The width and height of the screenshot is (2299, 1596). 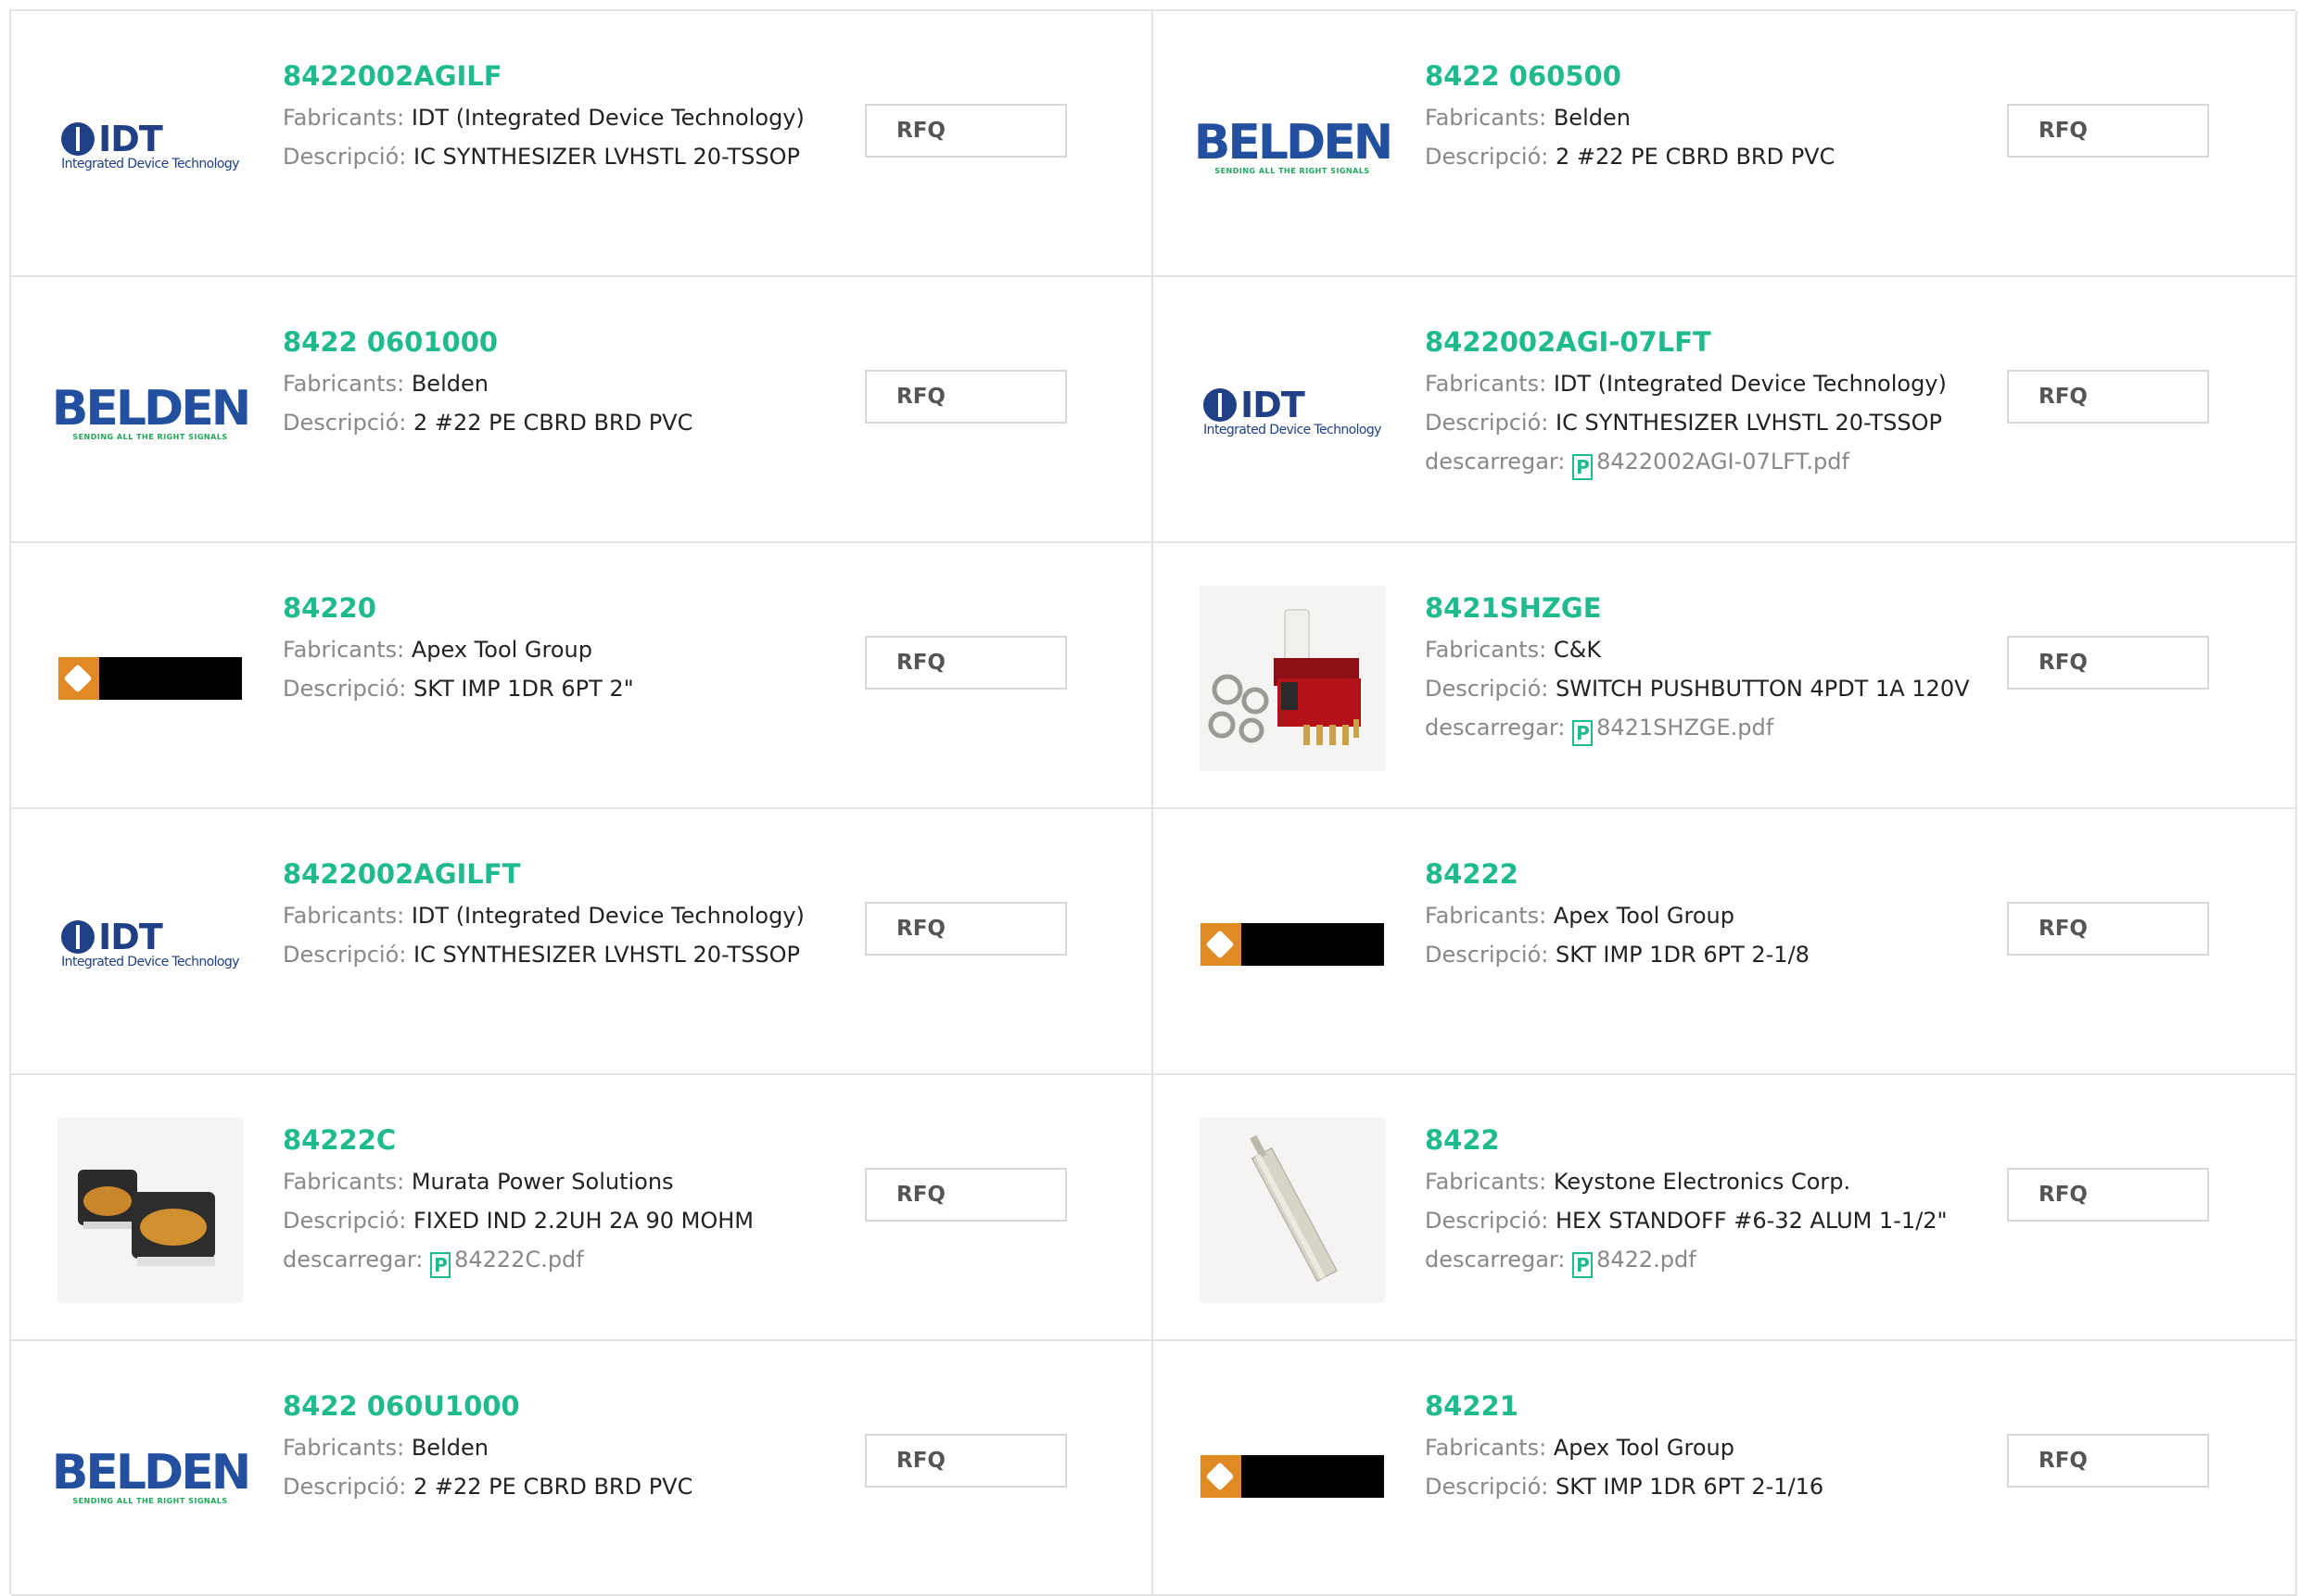 What do you see at coordinates (561, 609) in the screenshot?
I see `part-number-link: 84220` at bounding box center [561, 609].